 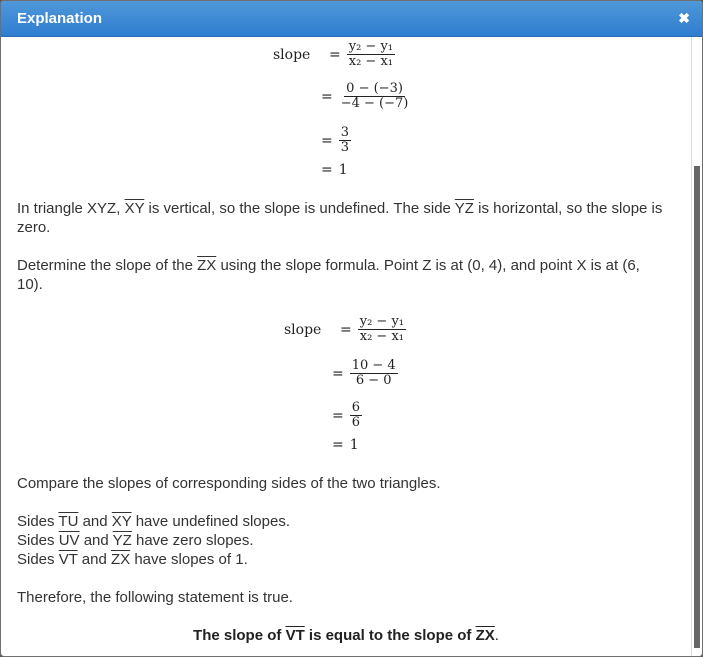 What do you see at coordinates (351, 19) in the screenshot?
I see `dialog-titlebar: Explanation ✖` at bounding box center [351, 19].